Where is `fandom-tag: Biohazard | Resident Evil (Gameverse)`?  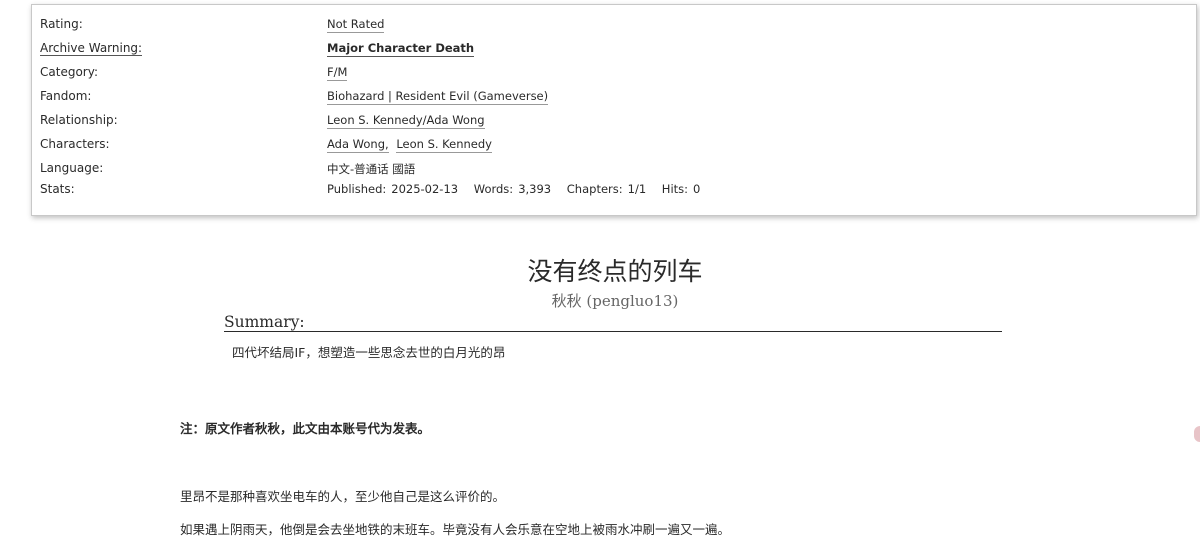 fandom-tag: Biohazard | Resident Evil (Gameverse) is located at coordinates (438, 97).